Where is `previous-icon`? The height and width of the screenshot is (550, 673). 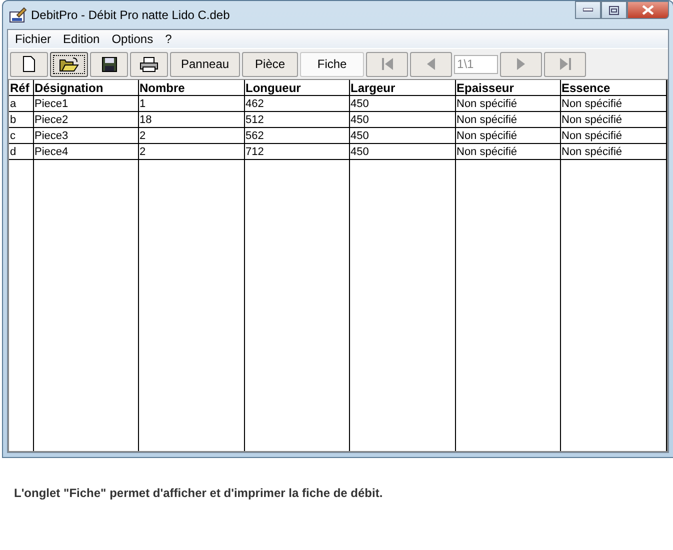
previous-icon is located at coordinates (431, 64).